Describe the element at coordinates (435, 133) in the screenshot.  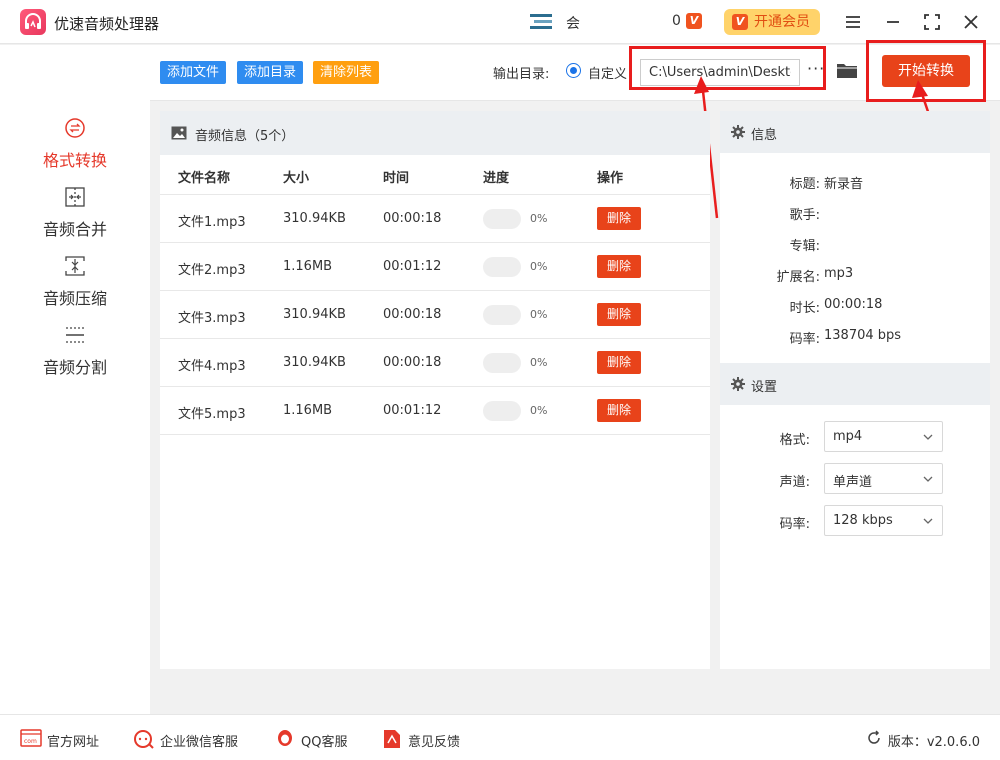
I see `file-list-header: 音频信息（5个）` at that location.